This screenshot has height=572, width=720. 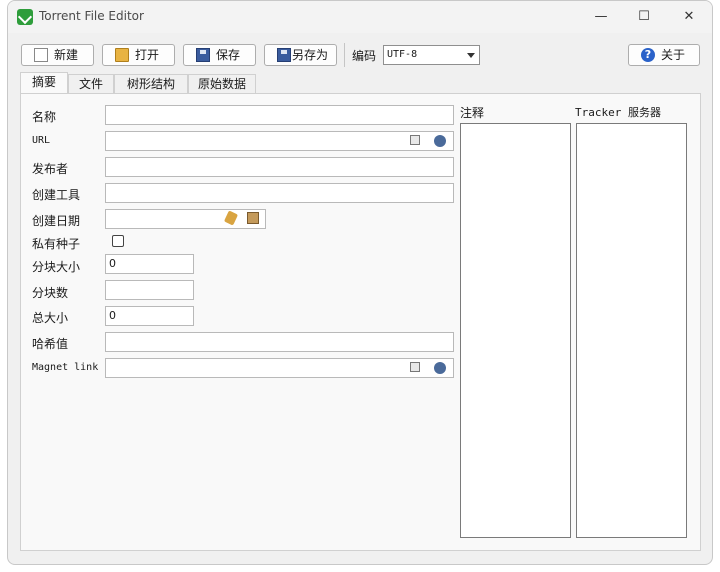 I want to click on name-label: 名称, so click(x=44, y=117).